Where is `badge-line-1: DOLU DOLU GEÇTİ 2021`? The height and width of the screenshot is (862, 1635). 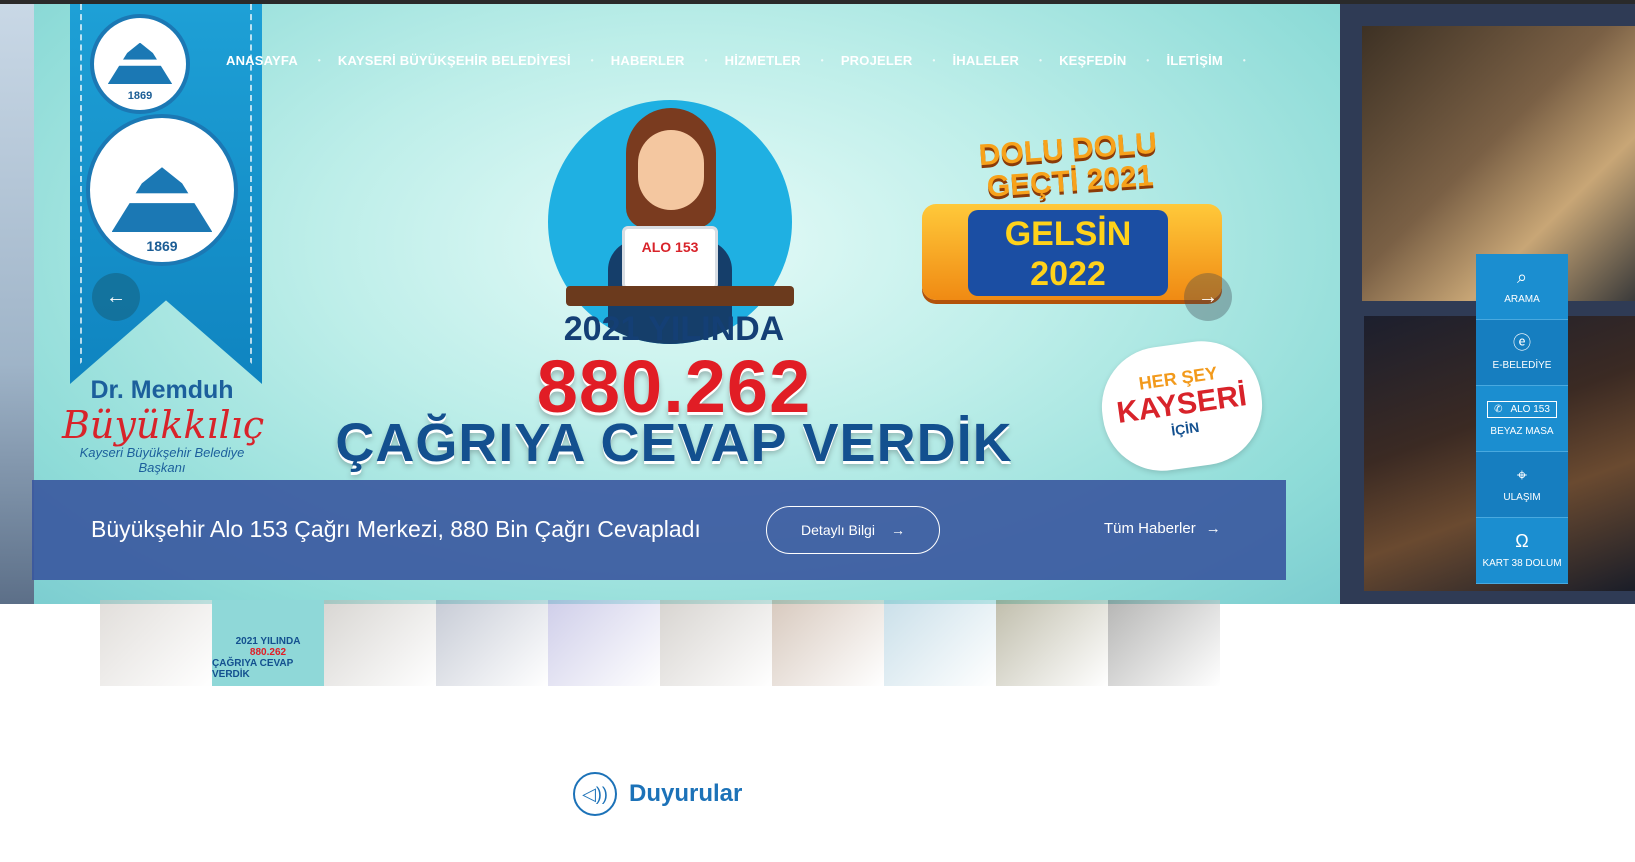
badge-line-1: DOLU DOLU GEÇTİ 2021 is located at coordinates (1067, 165).